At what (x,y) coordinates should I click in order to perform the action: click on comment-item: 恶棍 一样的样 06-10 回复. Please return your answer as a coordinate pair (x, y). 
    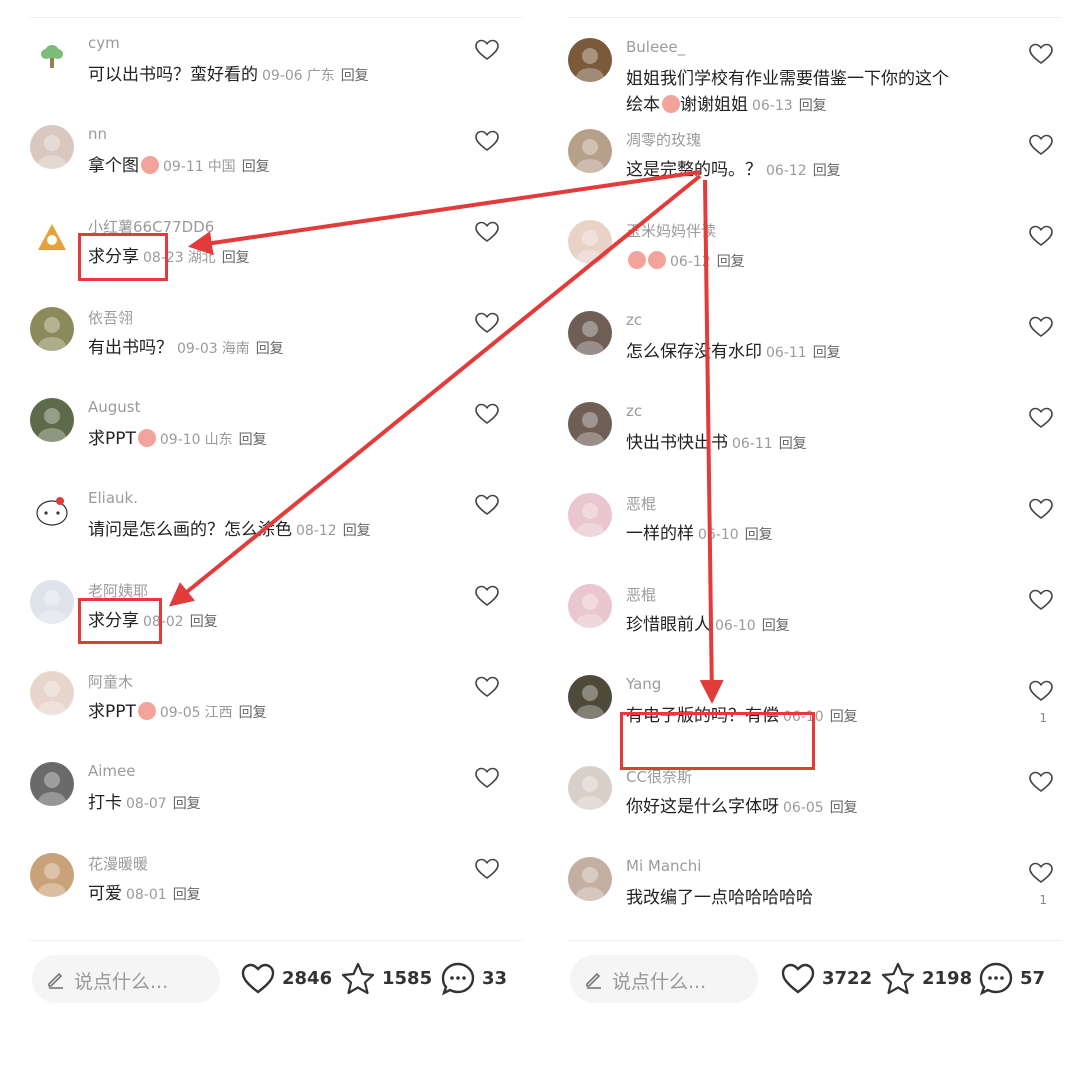
    Looking at the image, I should click on (814, 532).